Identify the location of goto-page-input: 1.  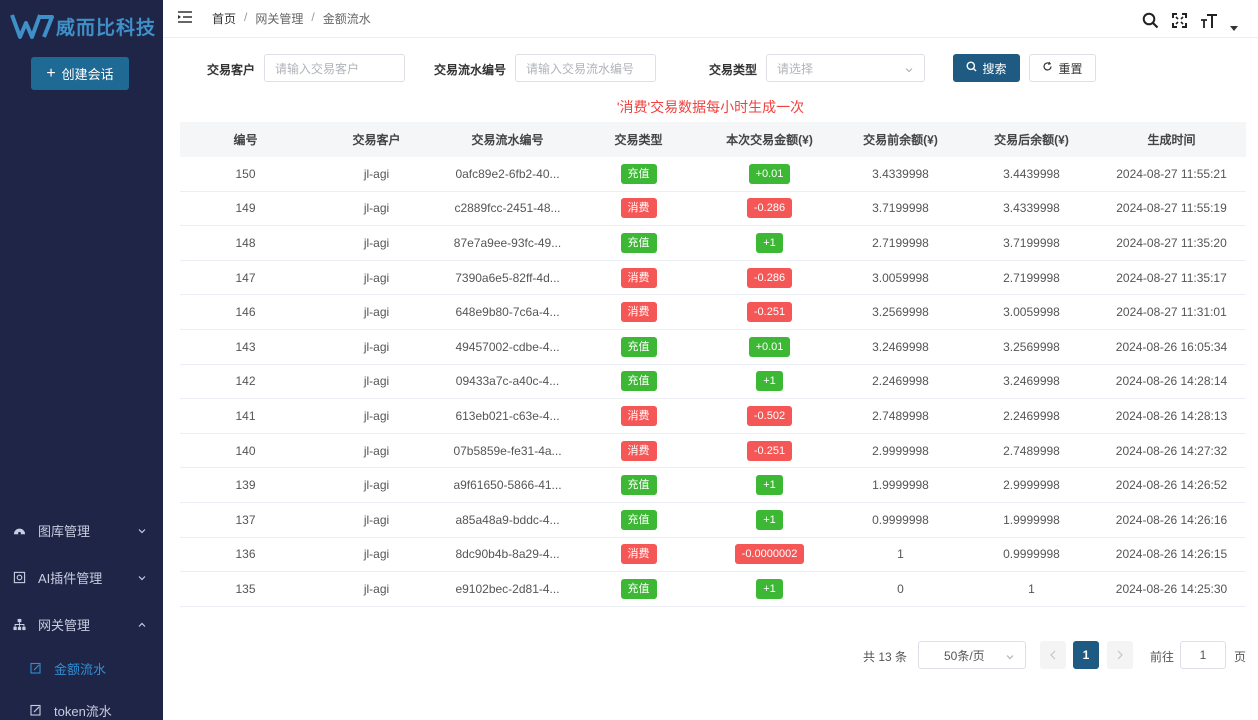
(1203, 655).